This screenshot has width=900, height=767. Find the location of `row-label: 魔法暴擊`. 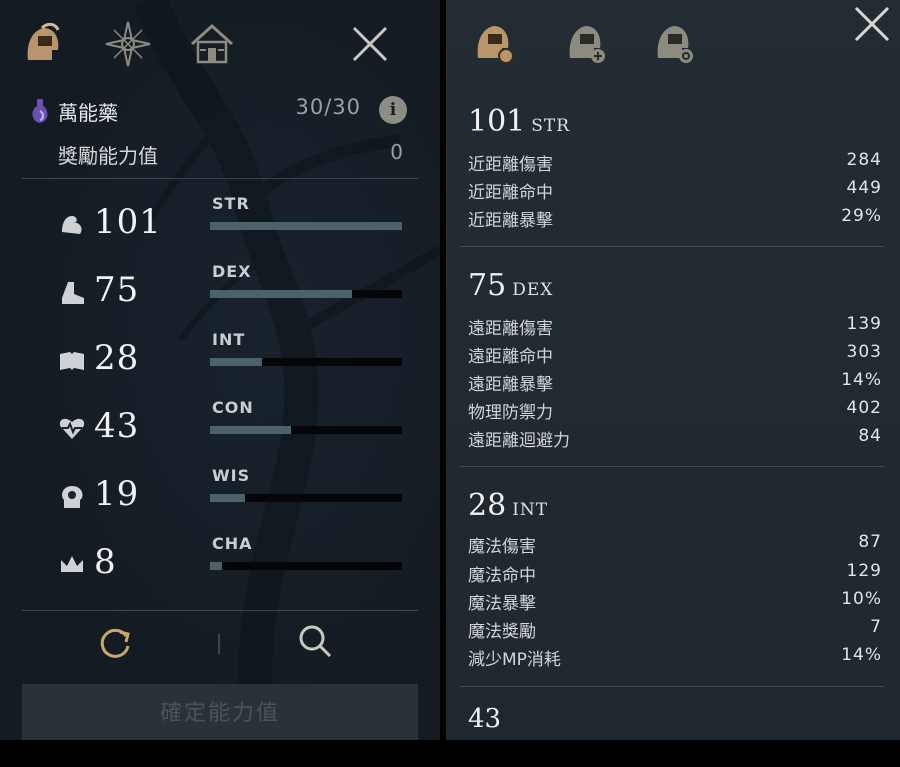

row-label: 魔法暴擊 is located at coordinates (502, 604).